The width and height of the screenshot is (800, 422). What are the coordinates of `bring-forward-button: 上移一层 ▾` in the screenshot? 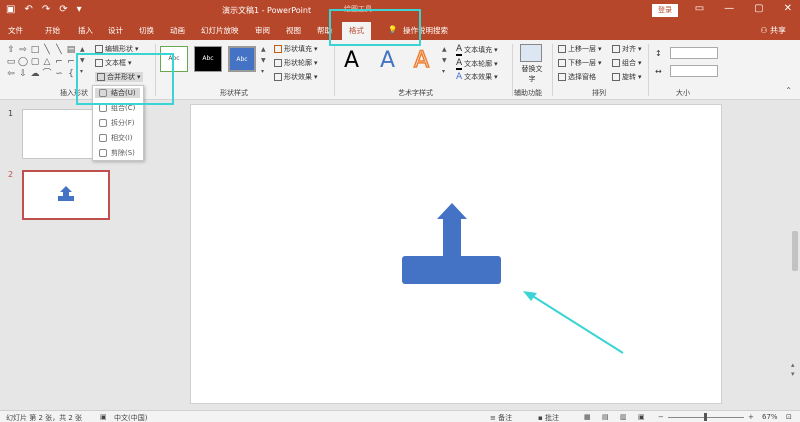 It's located at (580, 49).